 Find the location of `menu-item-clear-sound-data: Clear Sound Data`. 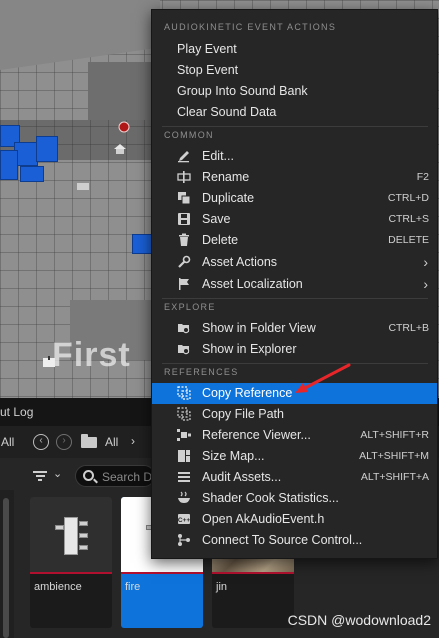

menu-item-clear-sound-data: Clear Sound Data is located at coordinates (294, 112).